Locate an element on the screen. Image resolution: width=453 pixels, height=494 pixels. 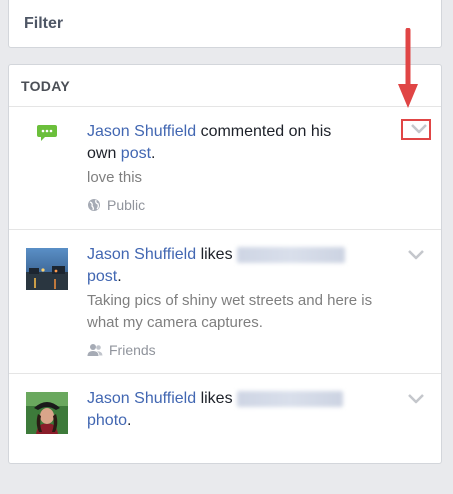
filter-button: Filter is located at coordinates (43, 24).